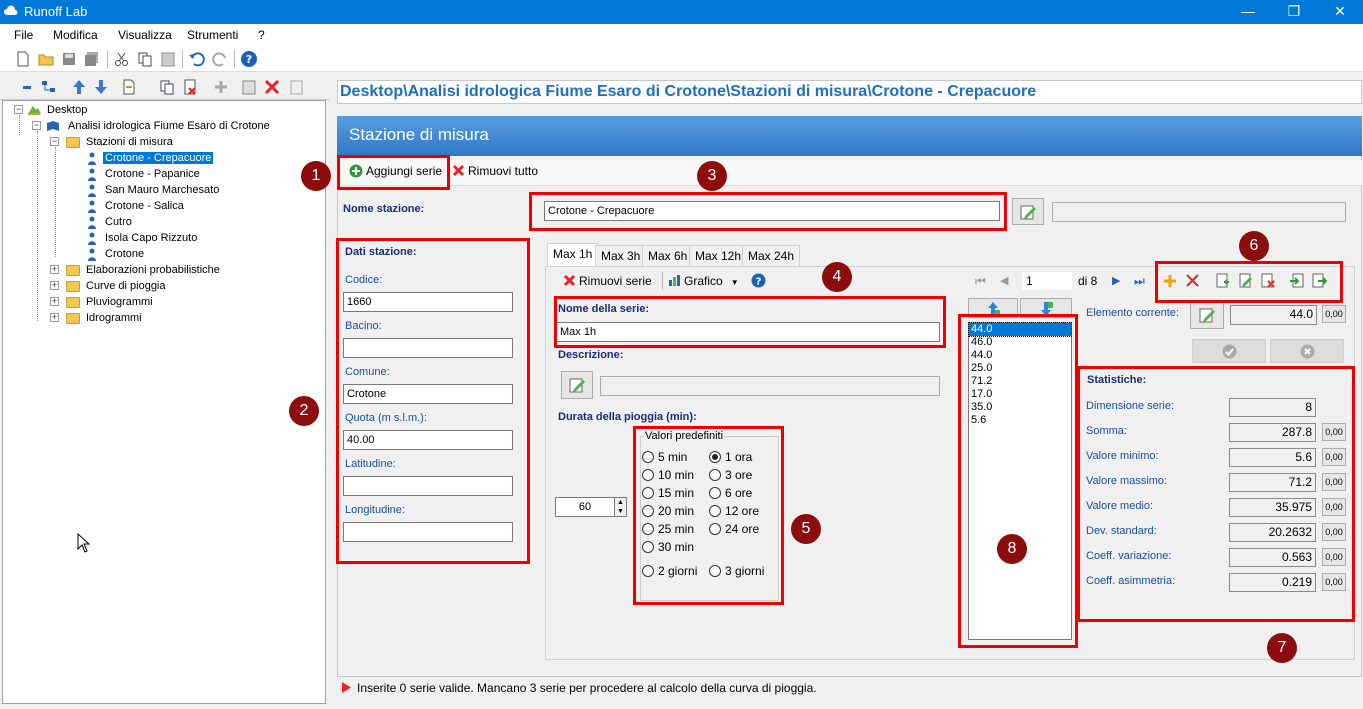  Describe the element at coordinates (980, 281) in the screenshot. I see `first-page-button: ⏮` at that location.